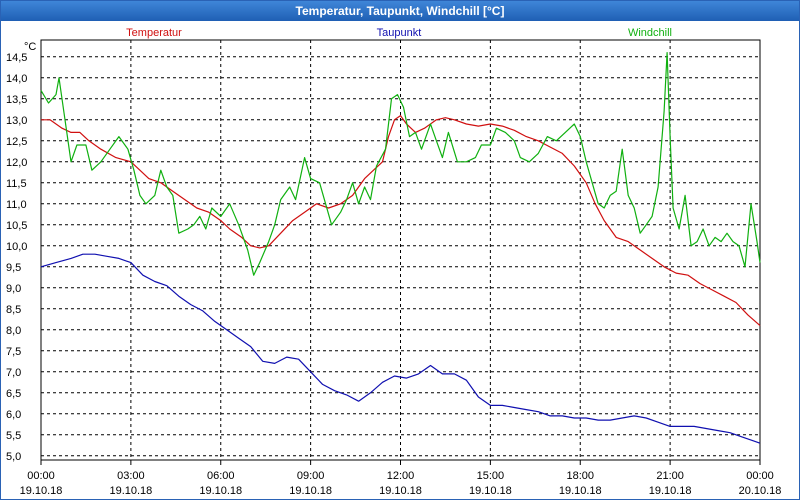  Describe the element at coordinates (13, 415) in the screenshot. I see `y-tick-label: 6,0` at that location.